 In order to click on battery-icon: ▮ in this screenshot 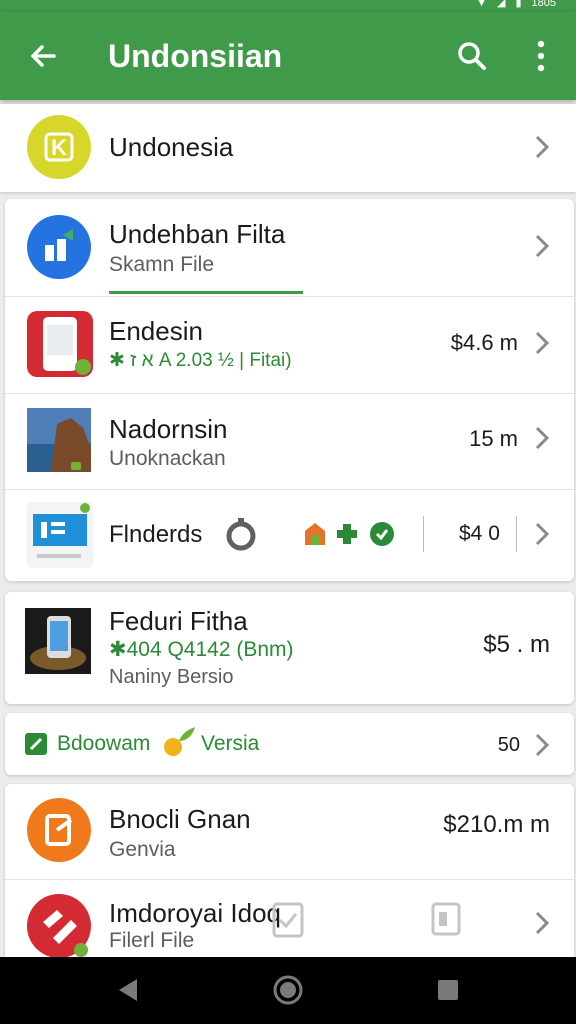, I will do `click(518, 4)`.